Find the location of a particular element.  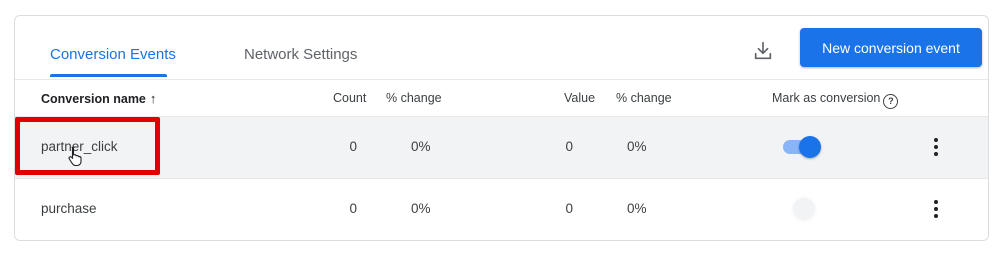

column-header-mark-label: Mark as conversion is located at coordinates (826, 98).